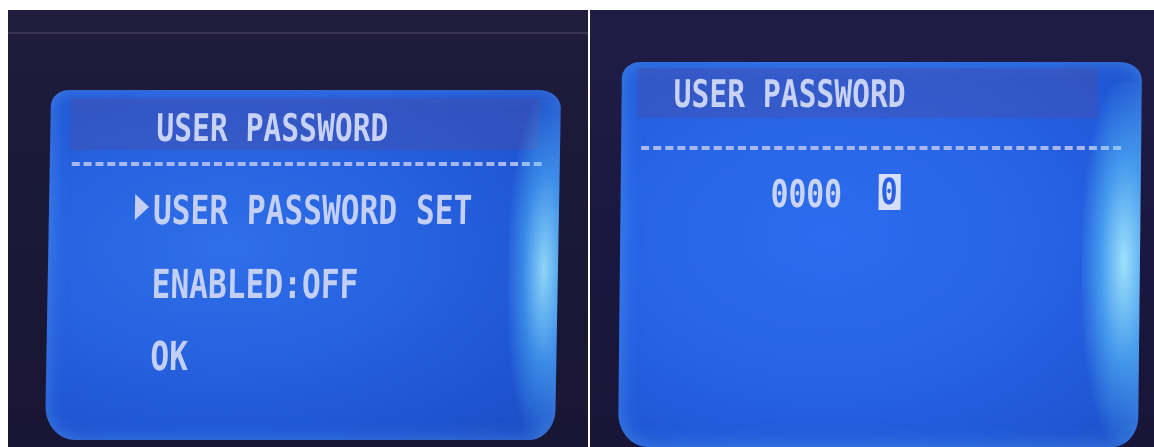 The width and height of the screenshot is (1154, 447). I want to click on menu-item-user-password-set: USER PASSWORD SET, so click(313, 211).